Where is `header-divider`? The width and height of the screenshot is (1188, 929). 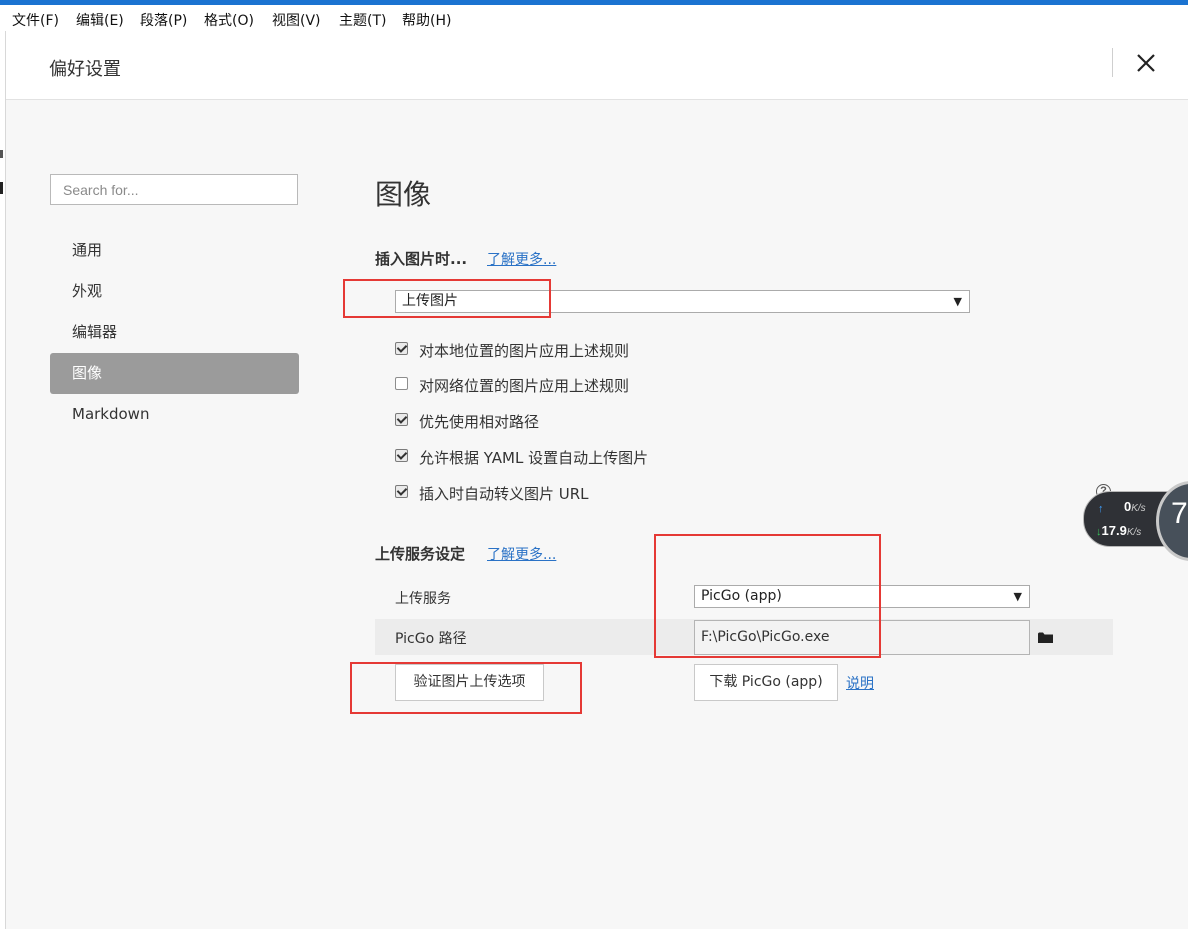
header-divider is located at coordinates (1112, 62).